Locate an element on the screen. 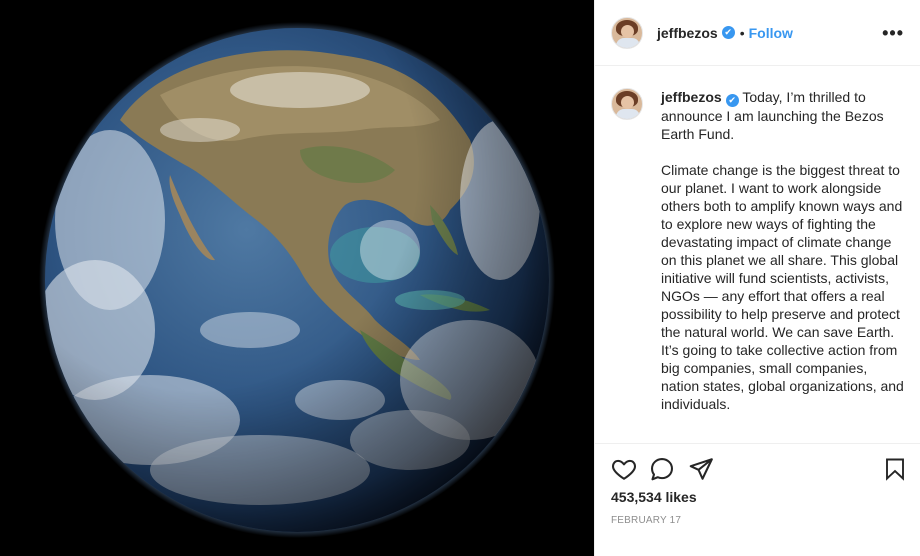 Image resolution: width=920 pixels, height=556 pixels. caption-verified-badge-icon: ✔ is located at coordinates (732, 100).